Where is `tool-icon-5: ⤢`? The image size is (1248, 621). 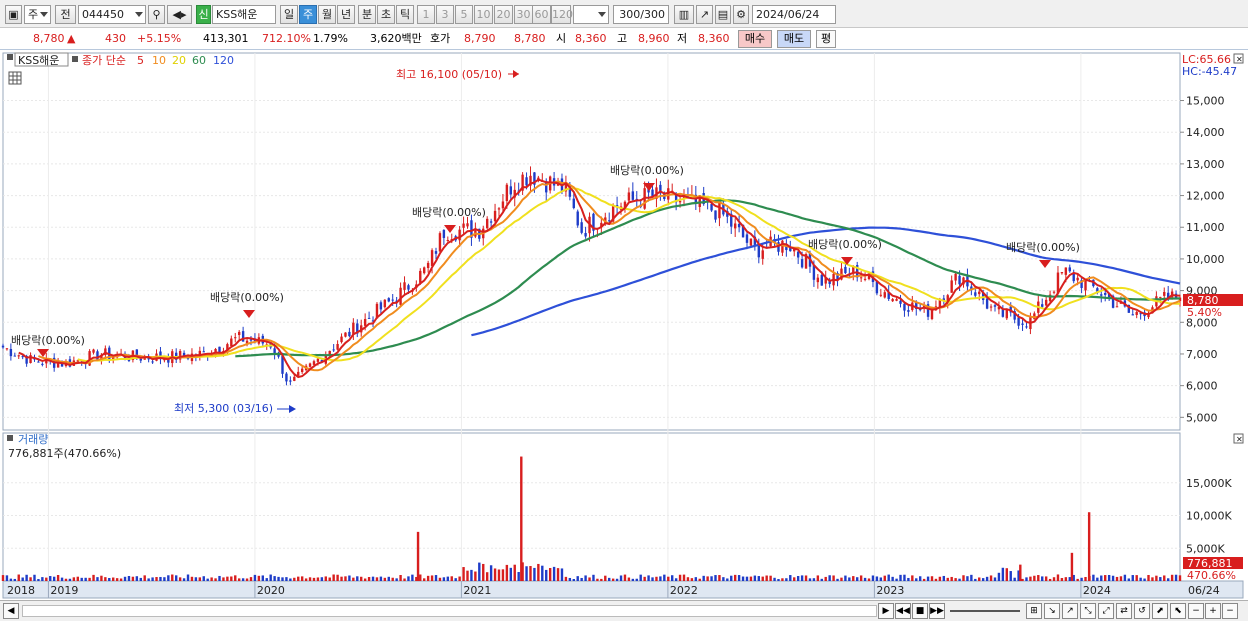 tool-icon-5: ⤢ is located at coordinates (1106, 611).